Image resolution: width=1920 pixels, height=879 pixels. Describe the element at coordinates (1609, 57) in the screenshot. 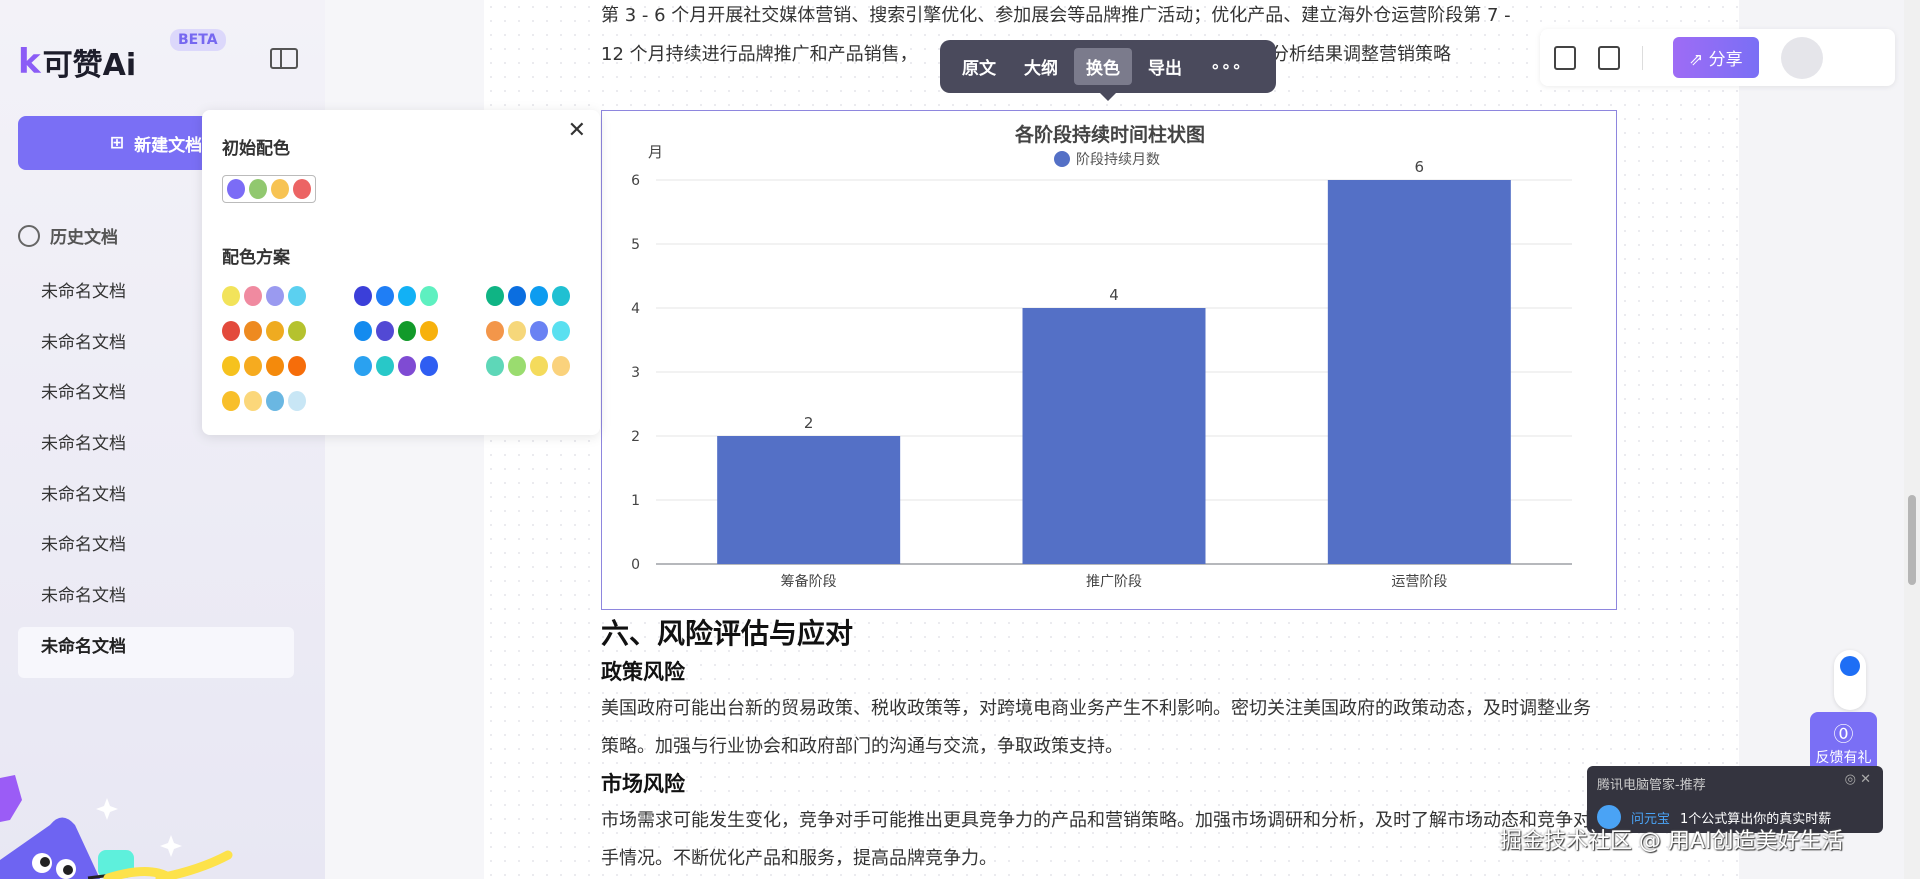

I see `export-file-icon` at that location.